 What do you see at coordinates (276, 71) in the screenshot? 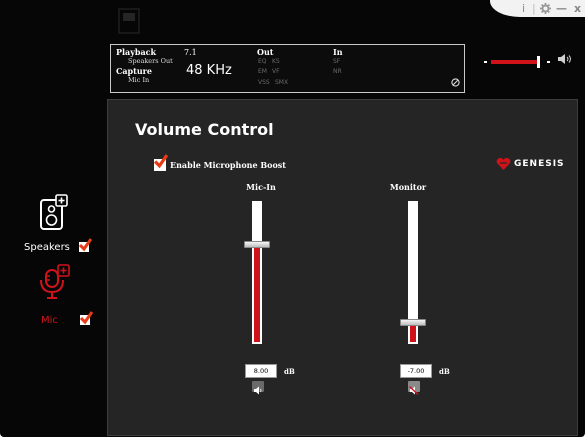
I see `out-flag: VF` at bounding box center [276, 71].